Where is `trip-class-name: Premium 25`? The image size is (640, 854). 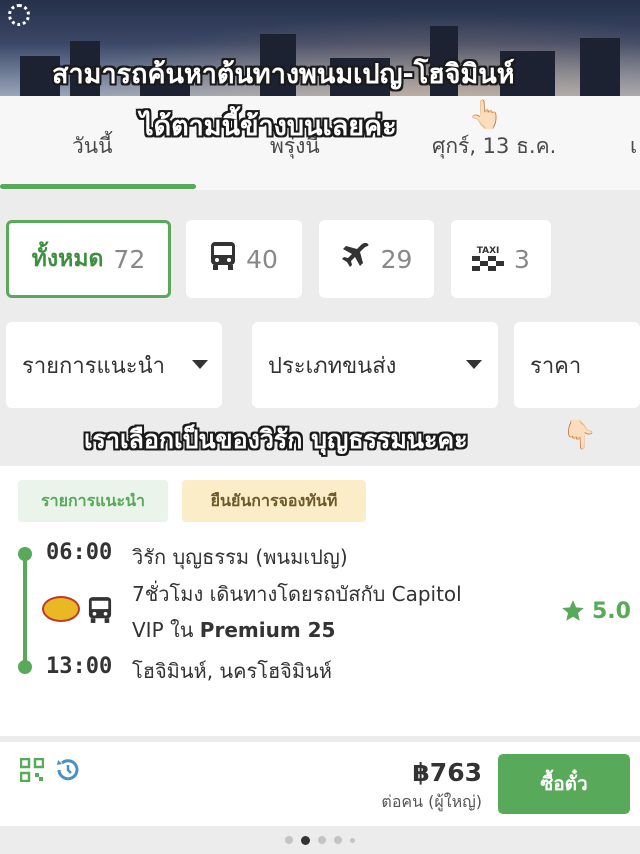 trip-class-name: Premium 25 is located at coordinates (267, 630).